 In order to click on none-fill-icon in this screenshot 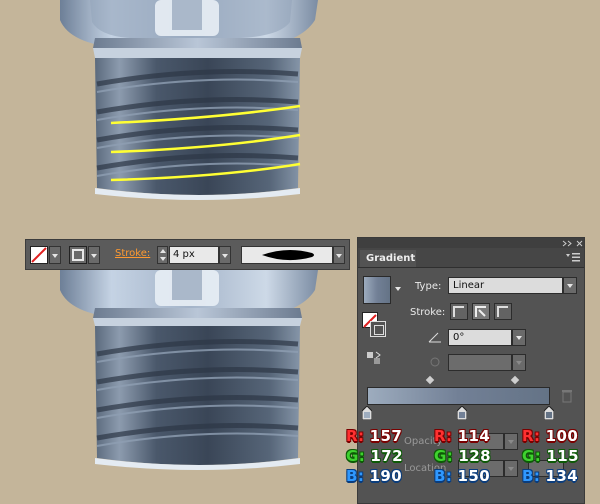, I will do `click(39, 255)`.